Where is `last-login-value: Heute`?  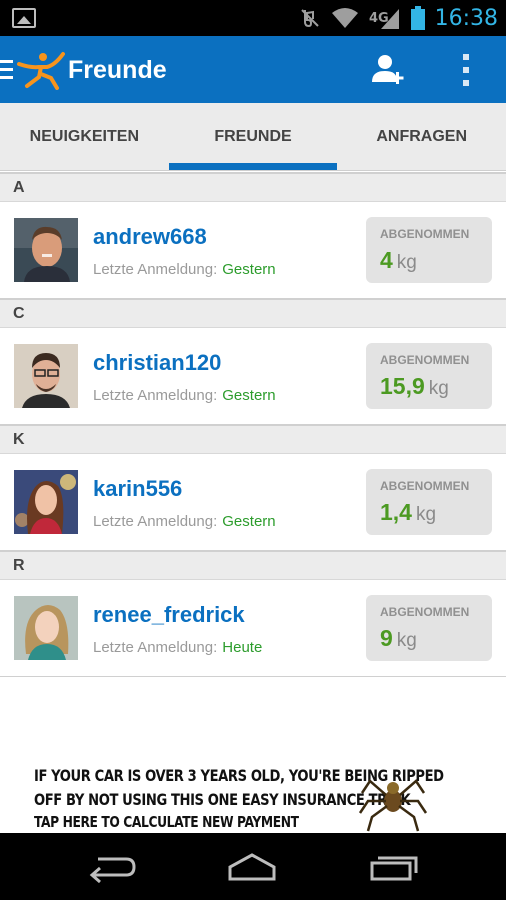 last-login-value: Heute is located at coordinates (242, 647).